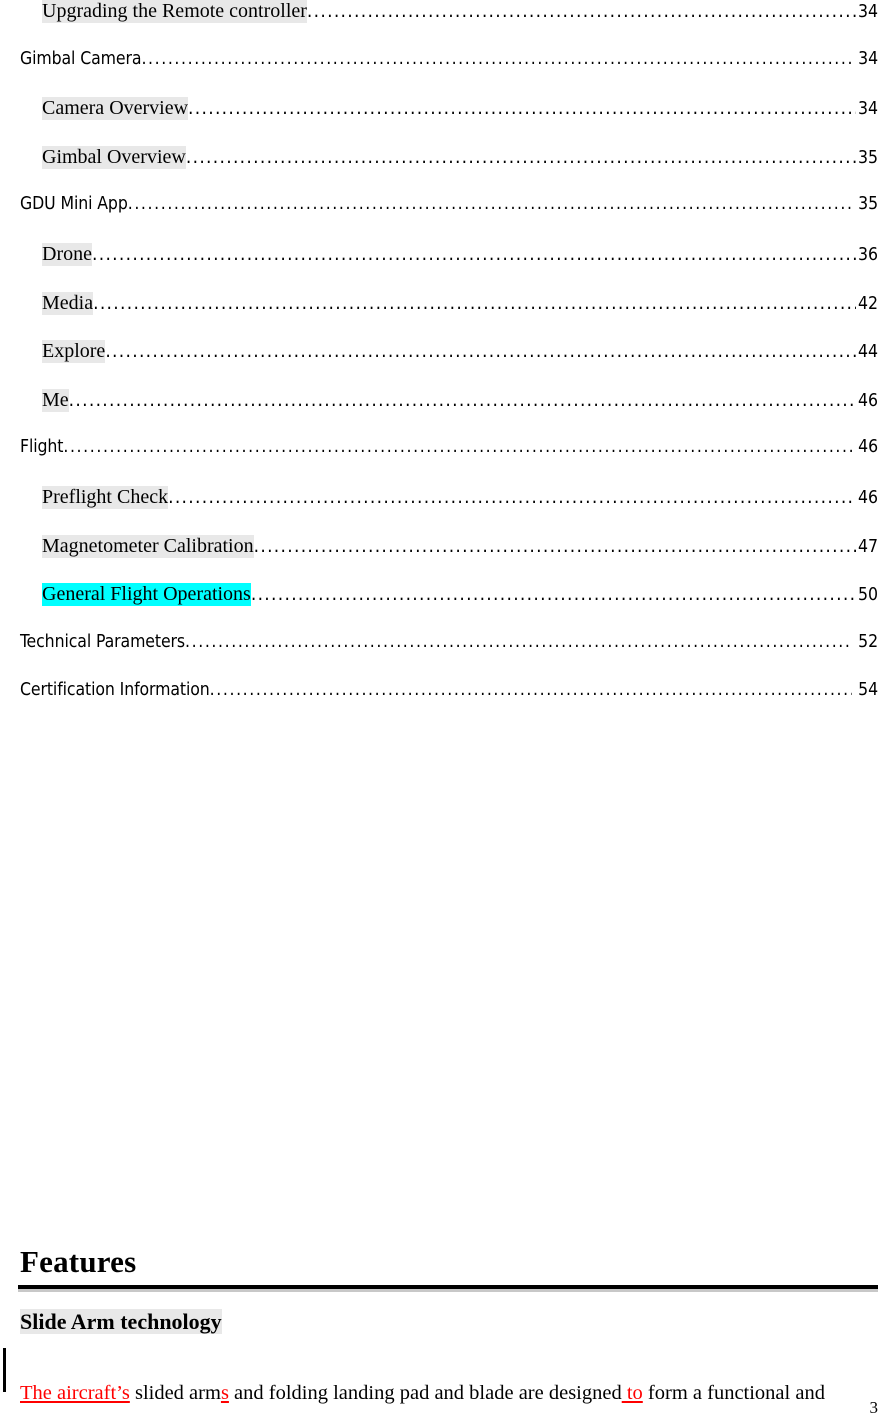 The width and height of the screenshot is (884, 1428). Describe the element at coordinates (442, 559) in the screenshot. I see `toc-entry: Magnetometer Calibration 47` at that location.